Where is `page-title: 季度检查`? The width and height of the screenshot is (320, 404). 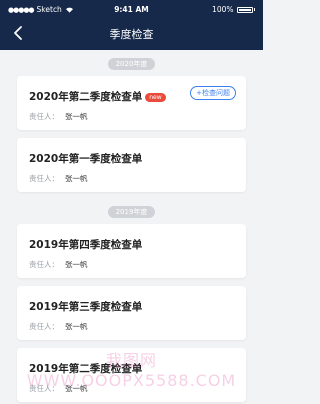
page-title: 季度检查 is located at coordinates (131, 34).